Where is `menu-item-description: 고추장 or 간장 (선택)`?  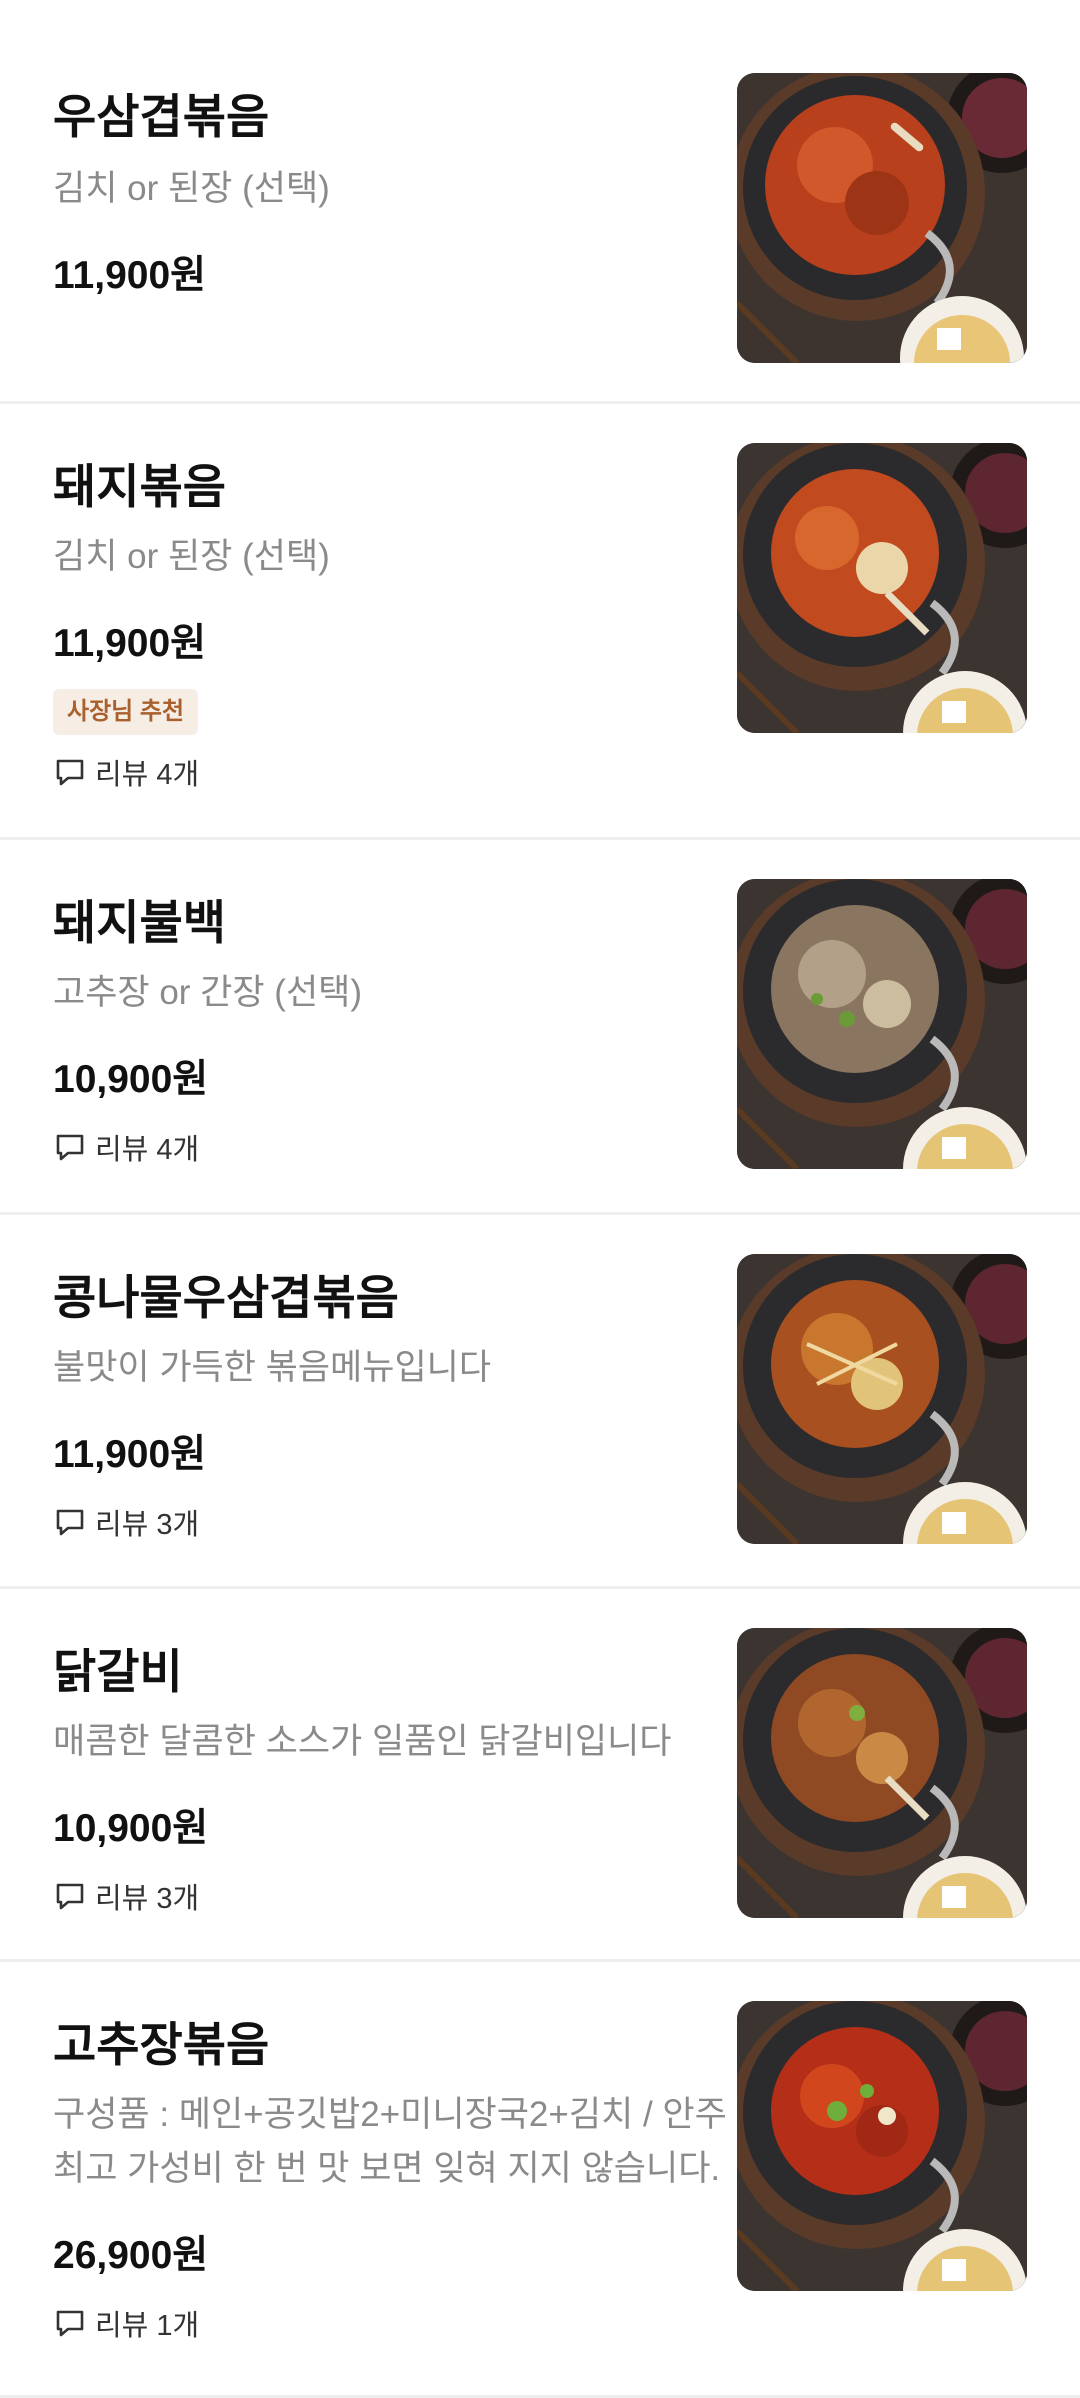
menu-item-description: 고추장 or 간장 (선택) is located at coordinates (208, 992).